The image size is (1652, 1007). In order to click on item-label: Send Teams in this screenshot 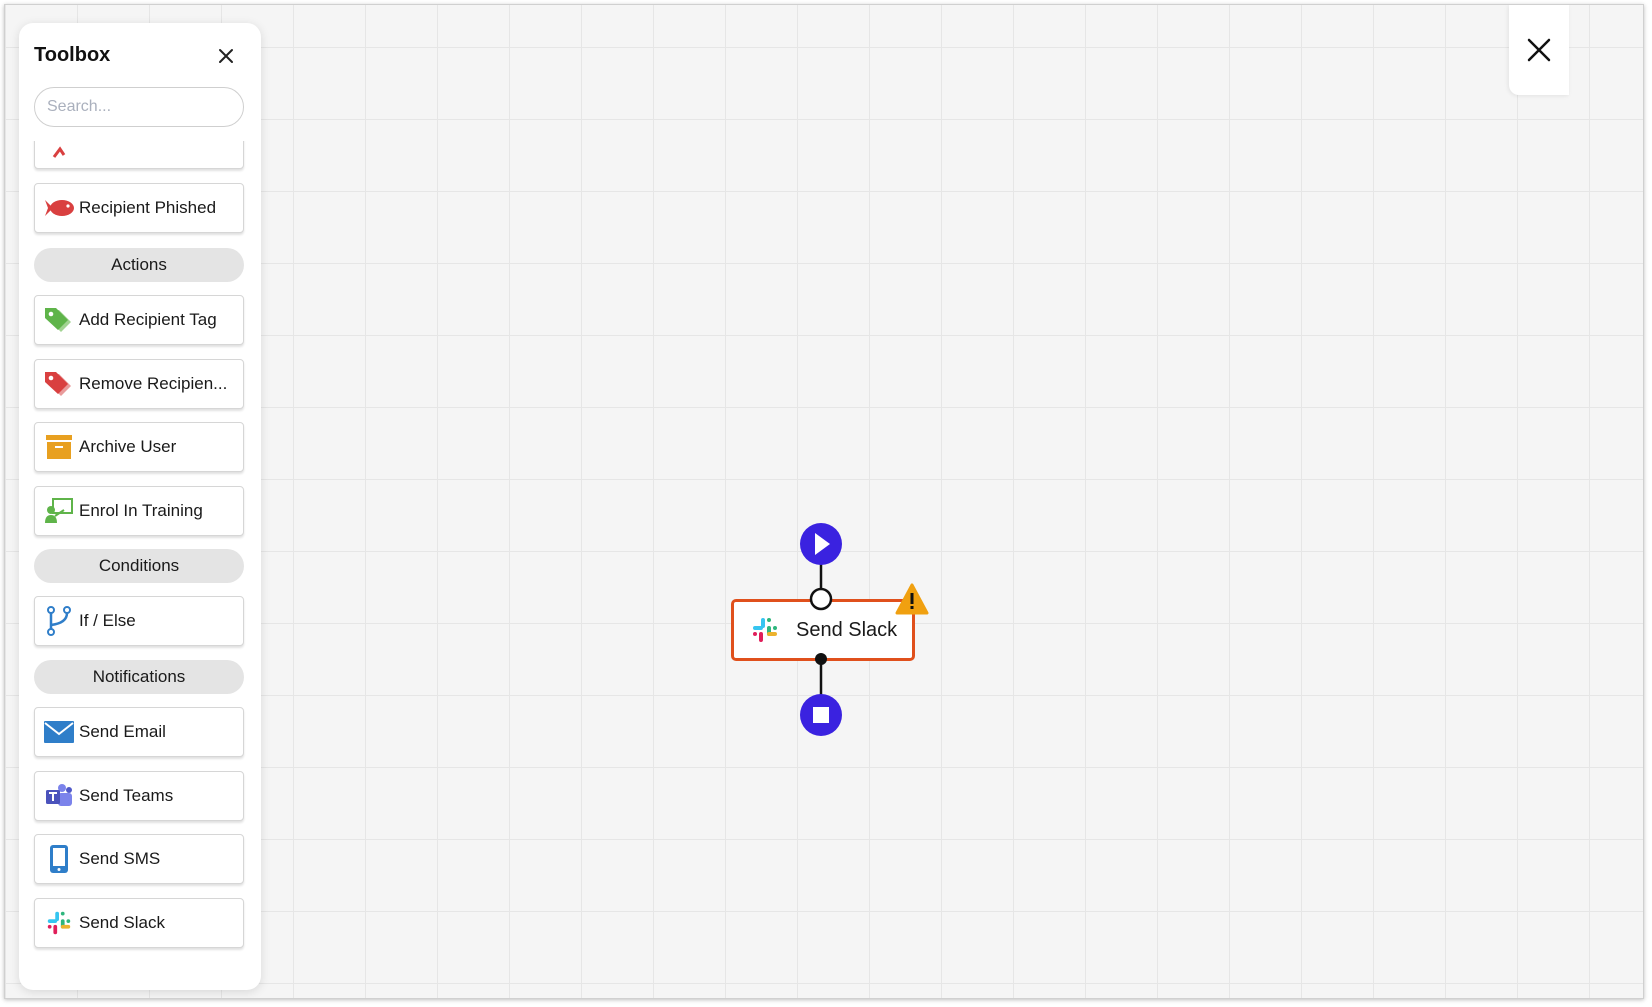, I will do `click(126, 795)`.